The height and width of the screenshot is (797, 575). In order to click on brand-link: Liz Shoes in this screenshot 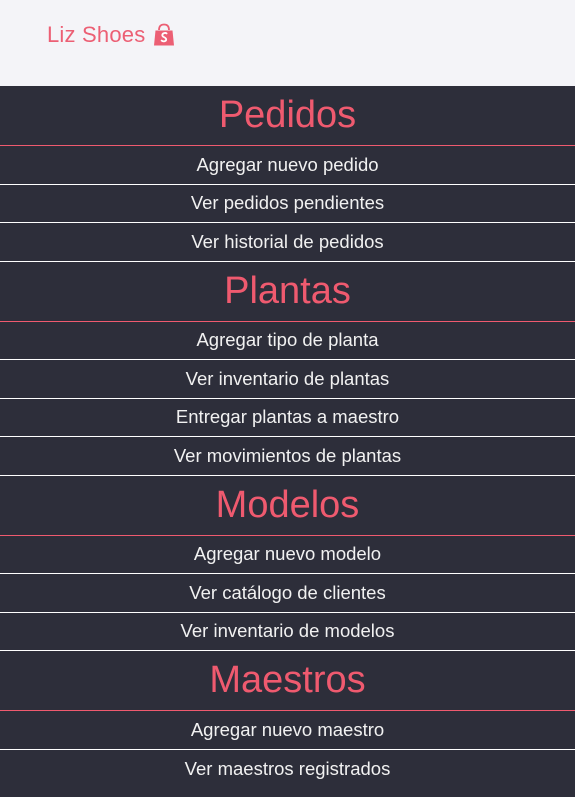, I will do `click(111, 35)`.